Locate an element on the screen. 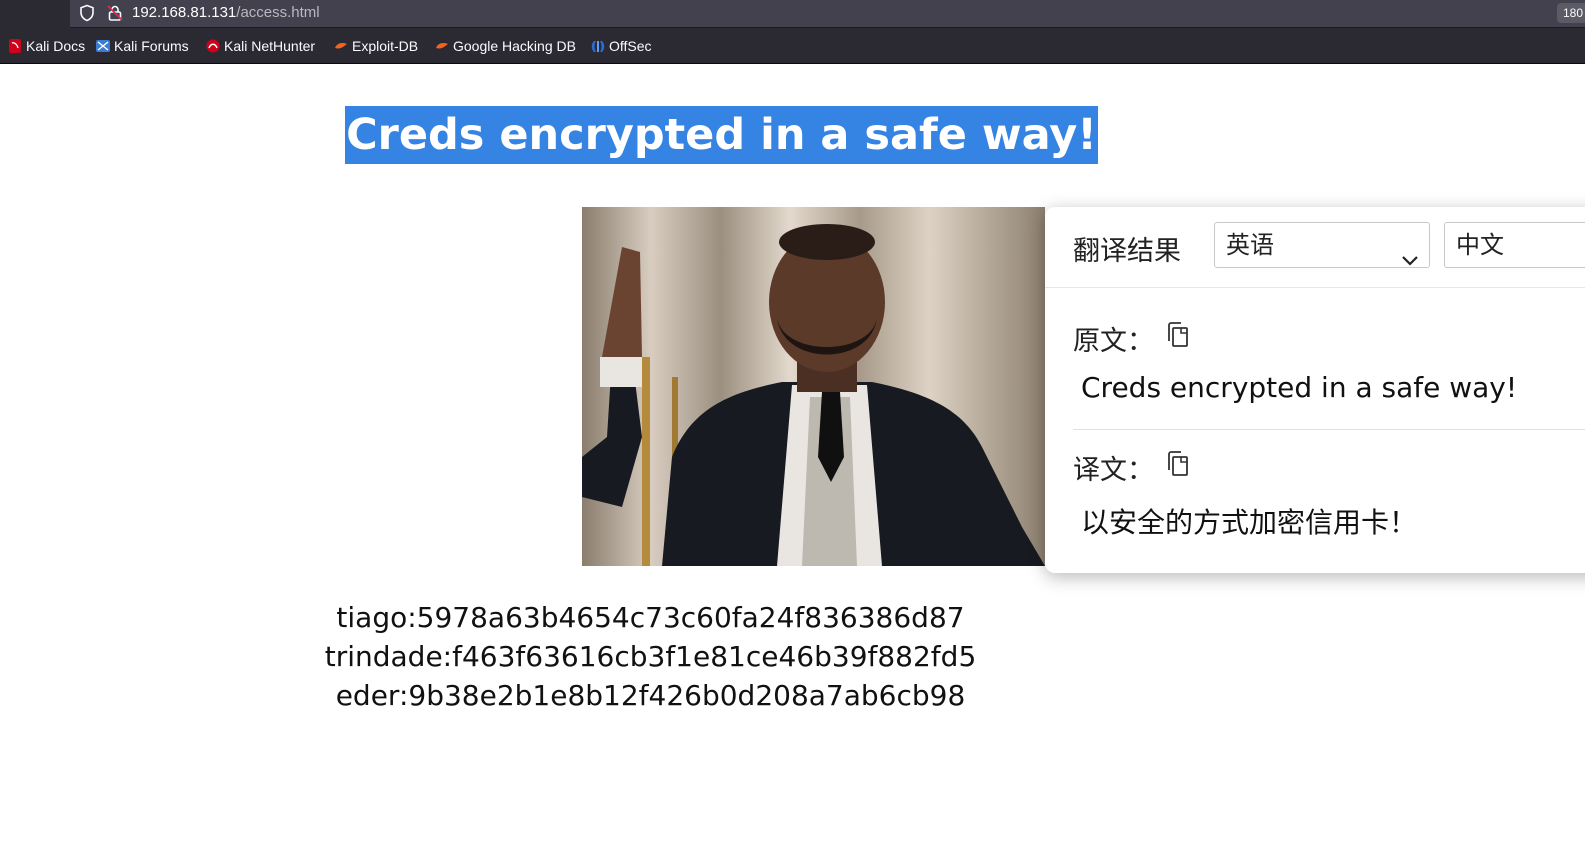 This screenshot has width=1585, height=848. bookmark-google-hacking-db: Google Hacking DB is located at coordinates (505, 46).